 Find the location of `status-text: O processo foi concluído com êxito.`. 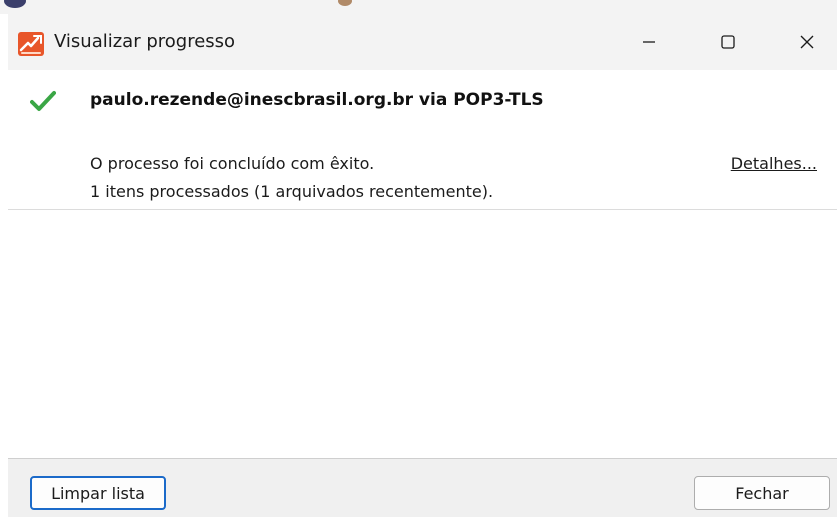

status-text: O processo foi concluído com êxito. is located at coordinates (232, 163).